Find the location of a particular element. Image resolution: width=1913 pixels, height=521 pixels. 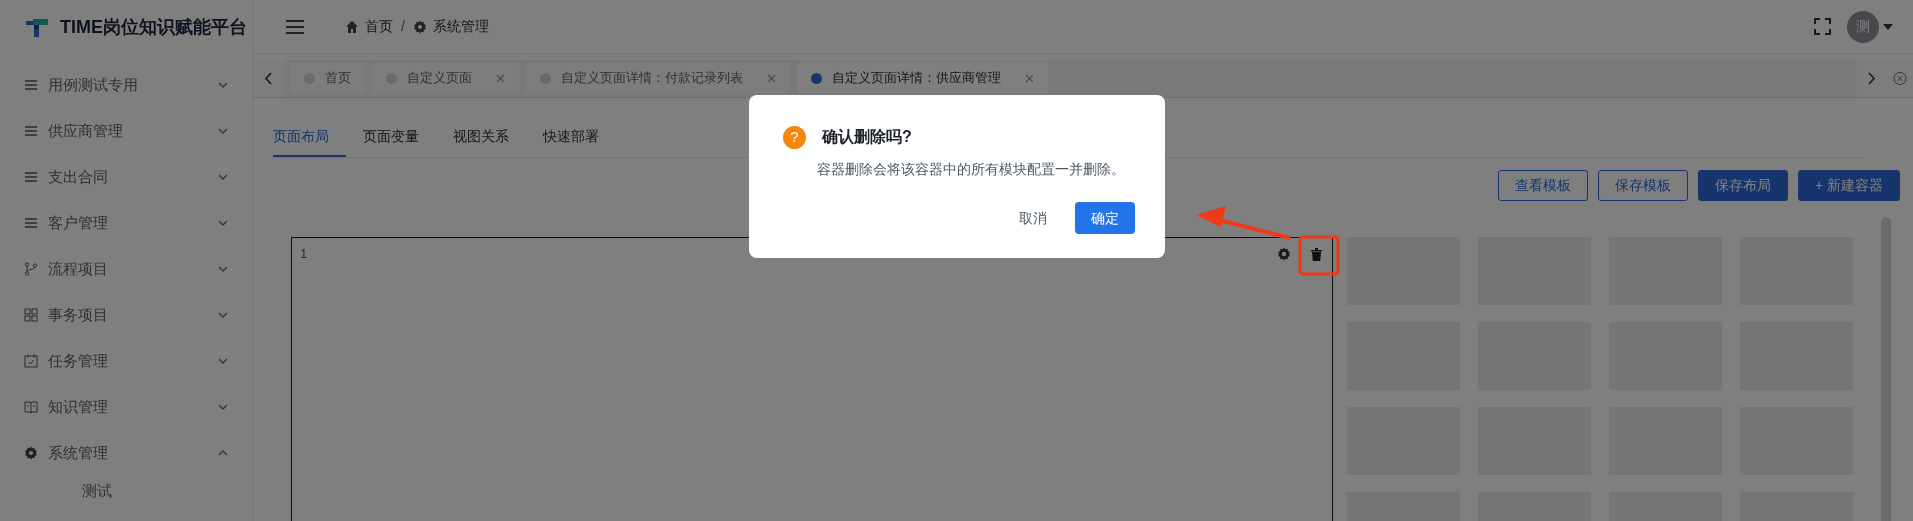

content-tab: 页面布局 is located at coordinates (309, 137).